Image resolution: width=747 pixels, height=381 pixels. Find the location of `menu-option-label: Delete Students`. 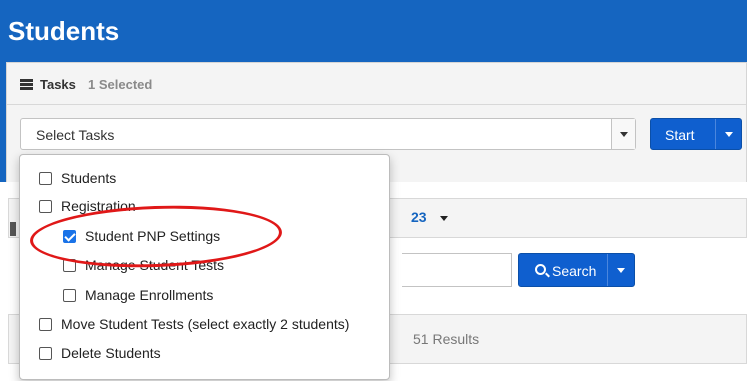

menu-option-label: Delete Students is located at coordinates (111, 353).